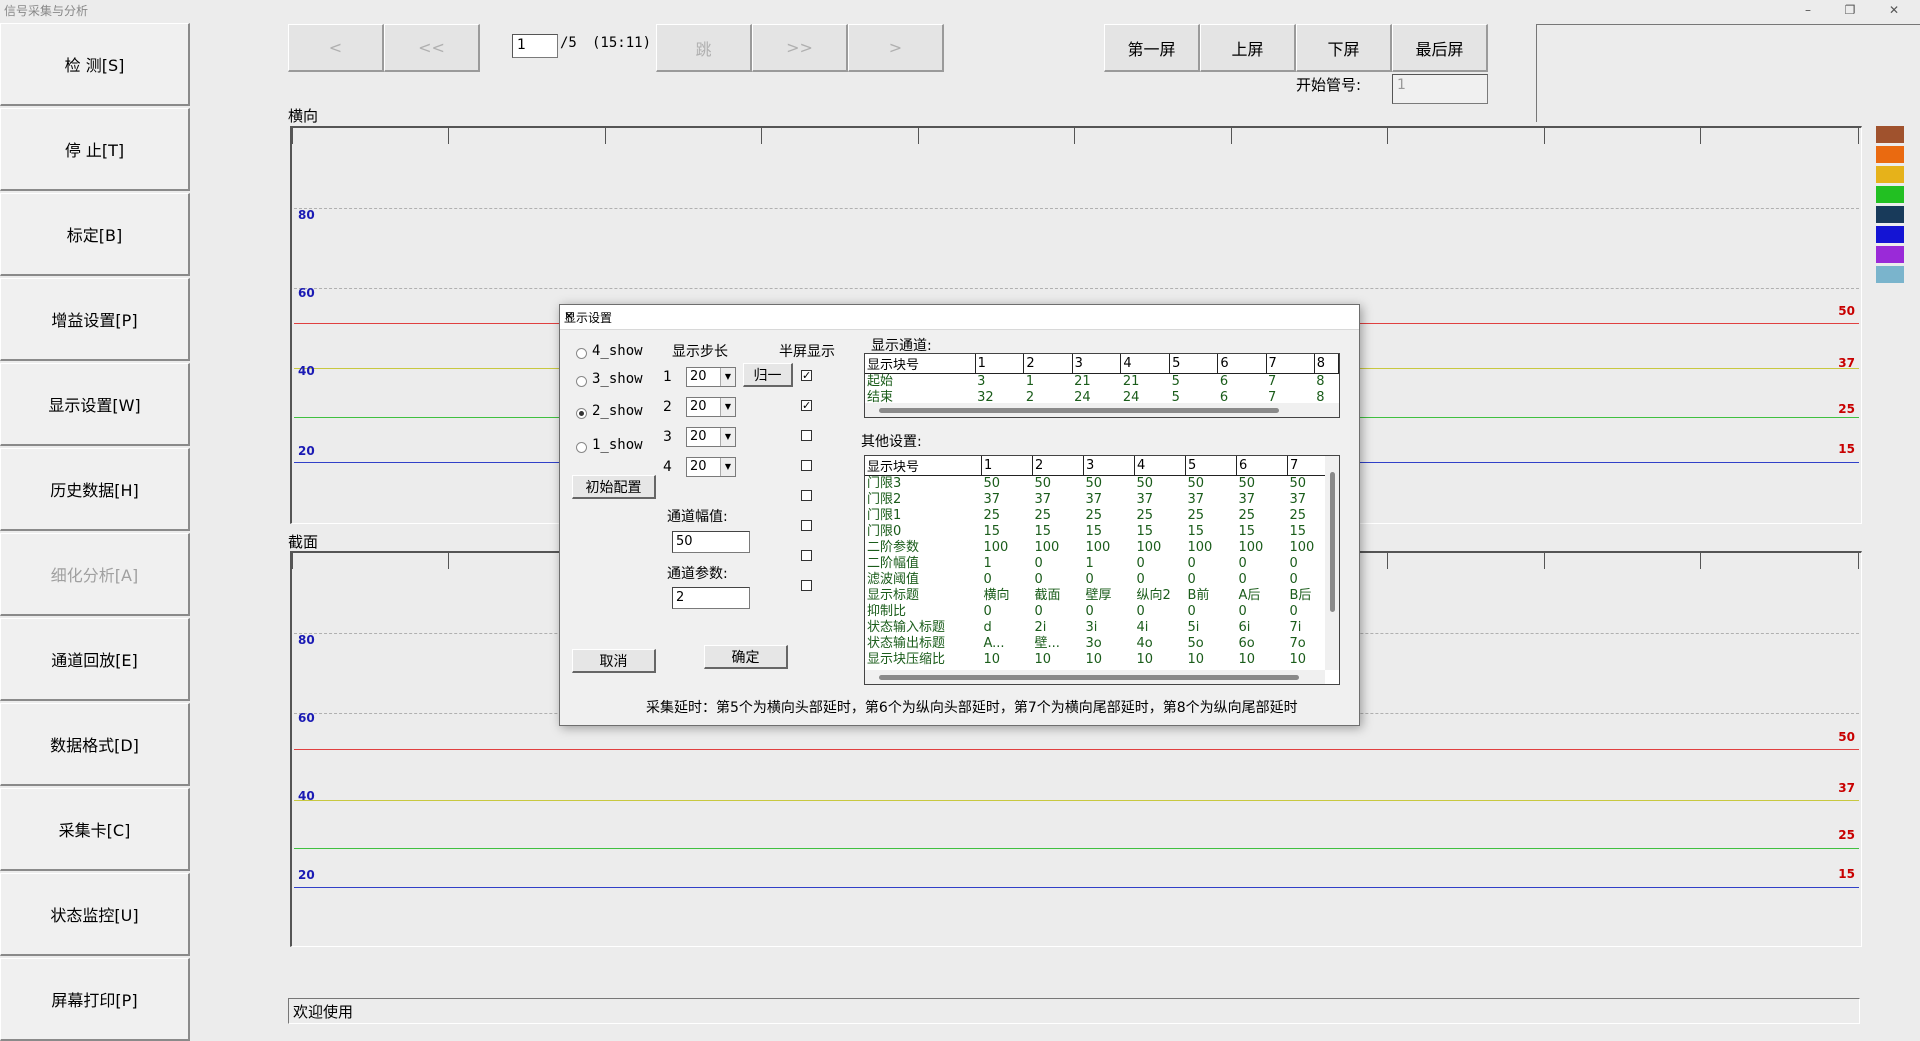  Describe the element at coordinates (95, 149) in the screenshot. I see `sidebar-button-stop: 停 止[T]` at that location.